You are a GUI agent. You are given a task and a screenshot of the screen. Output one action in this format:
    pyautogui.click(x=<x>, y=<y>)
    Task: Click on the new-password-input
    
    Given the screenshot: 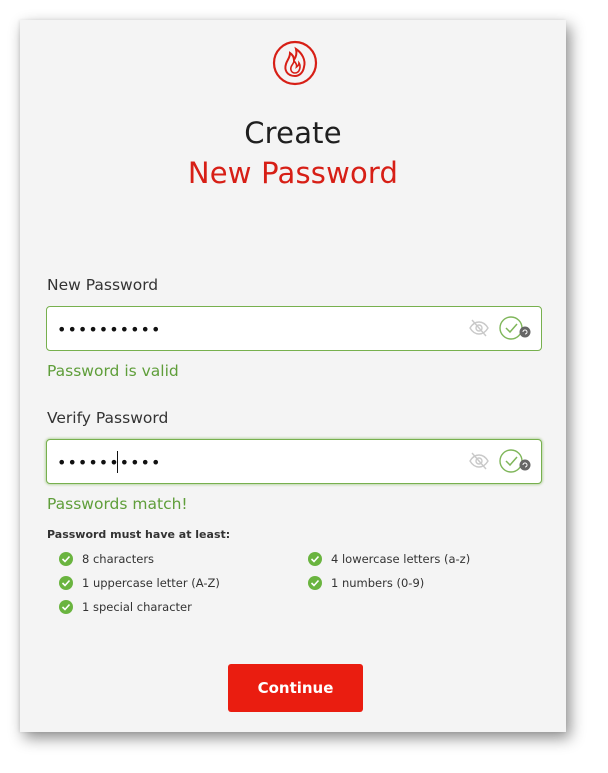 What is the action you would take?
    pyautogui.click(x=257, y=329)
    